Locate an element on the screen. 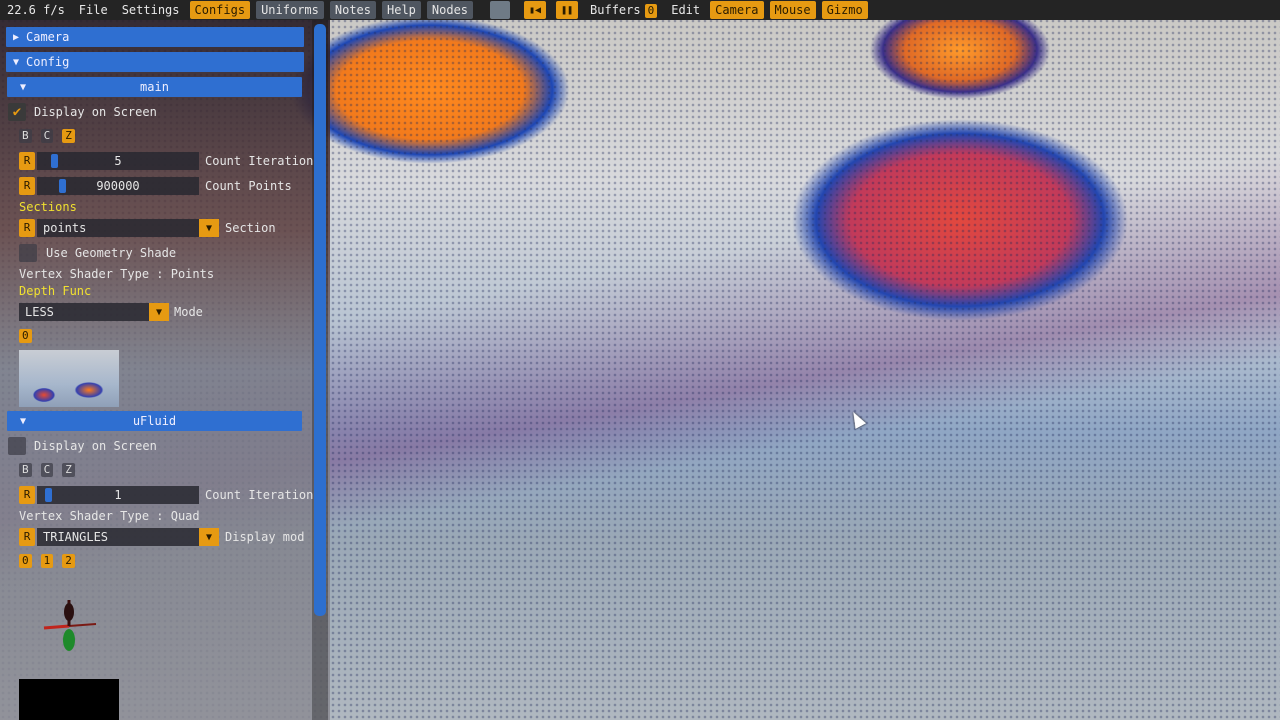 The height and width of the screenshot is (720, 1280). fps-counter: 22.6 f/s is located at coordinates (36, 10).